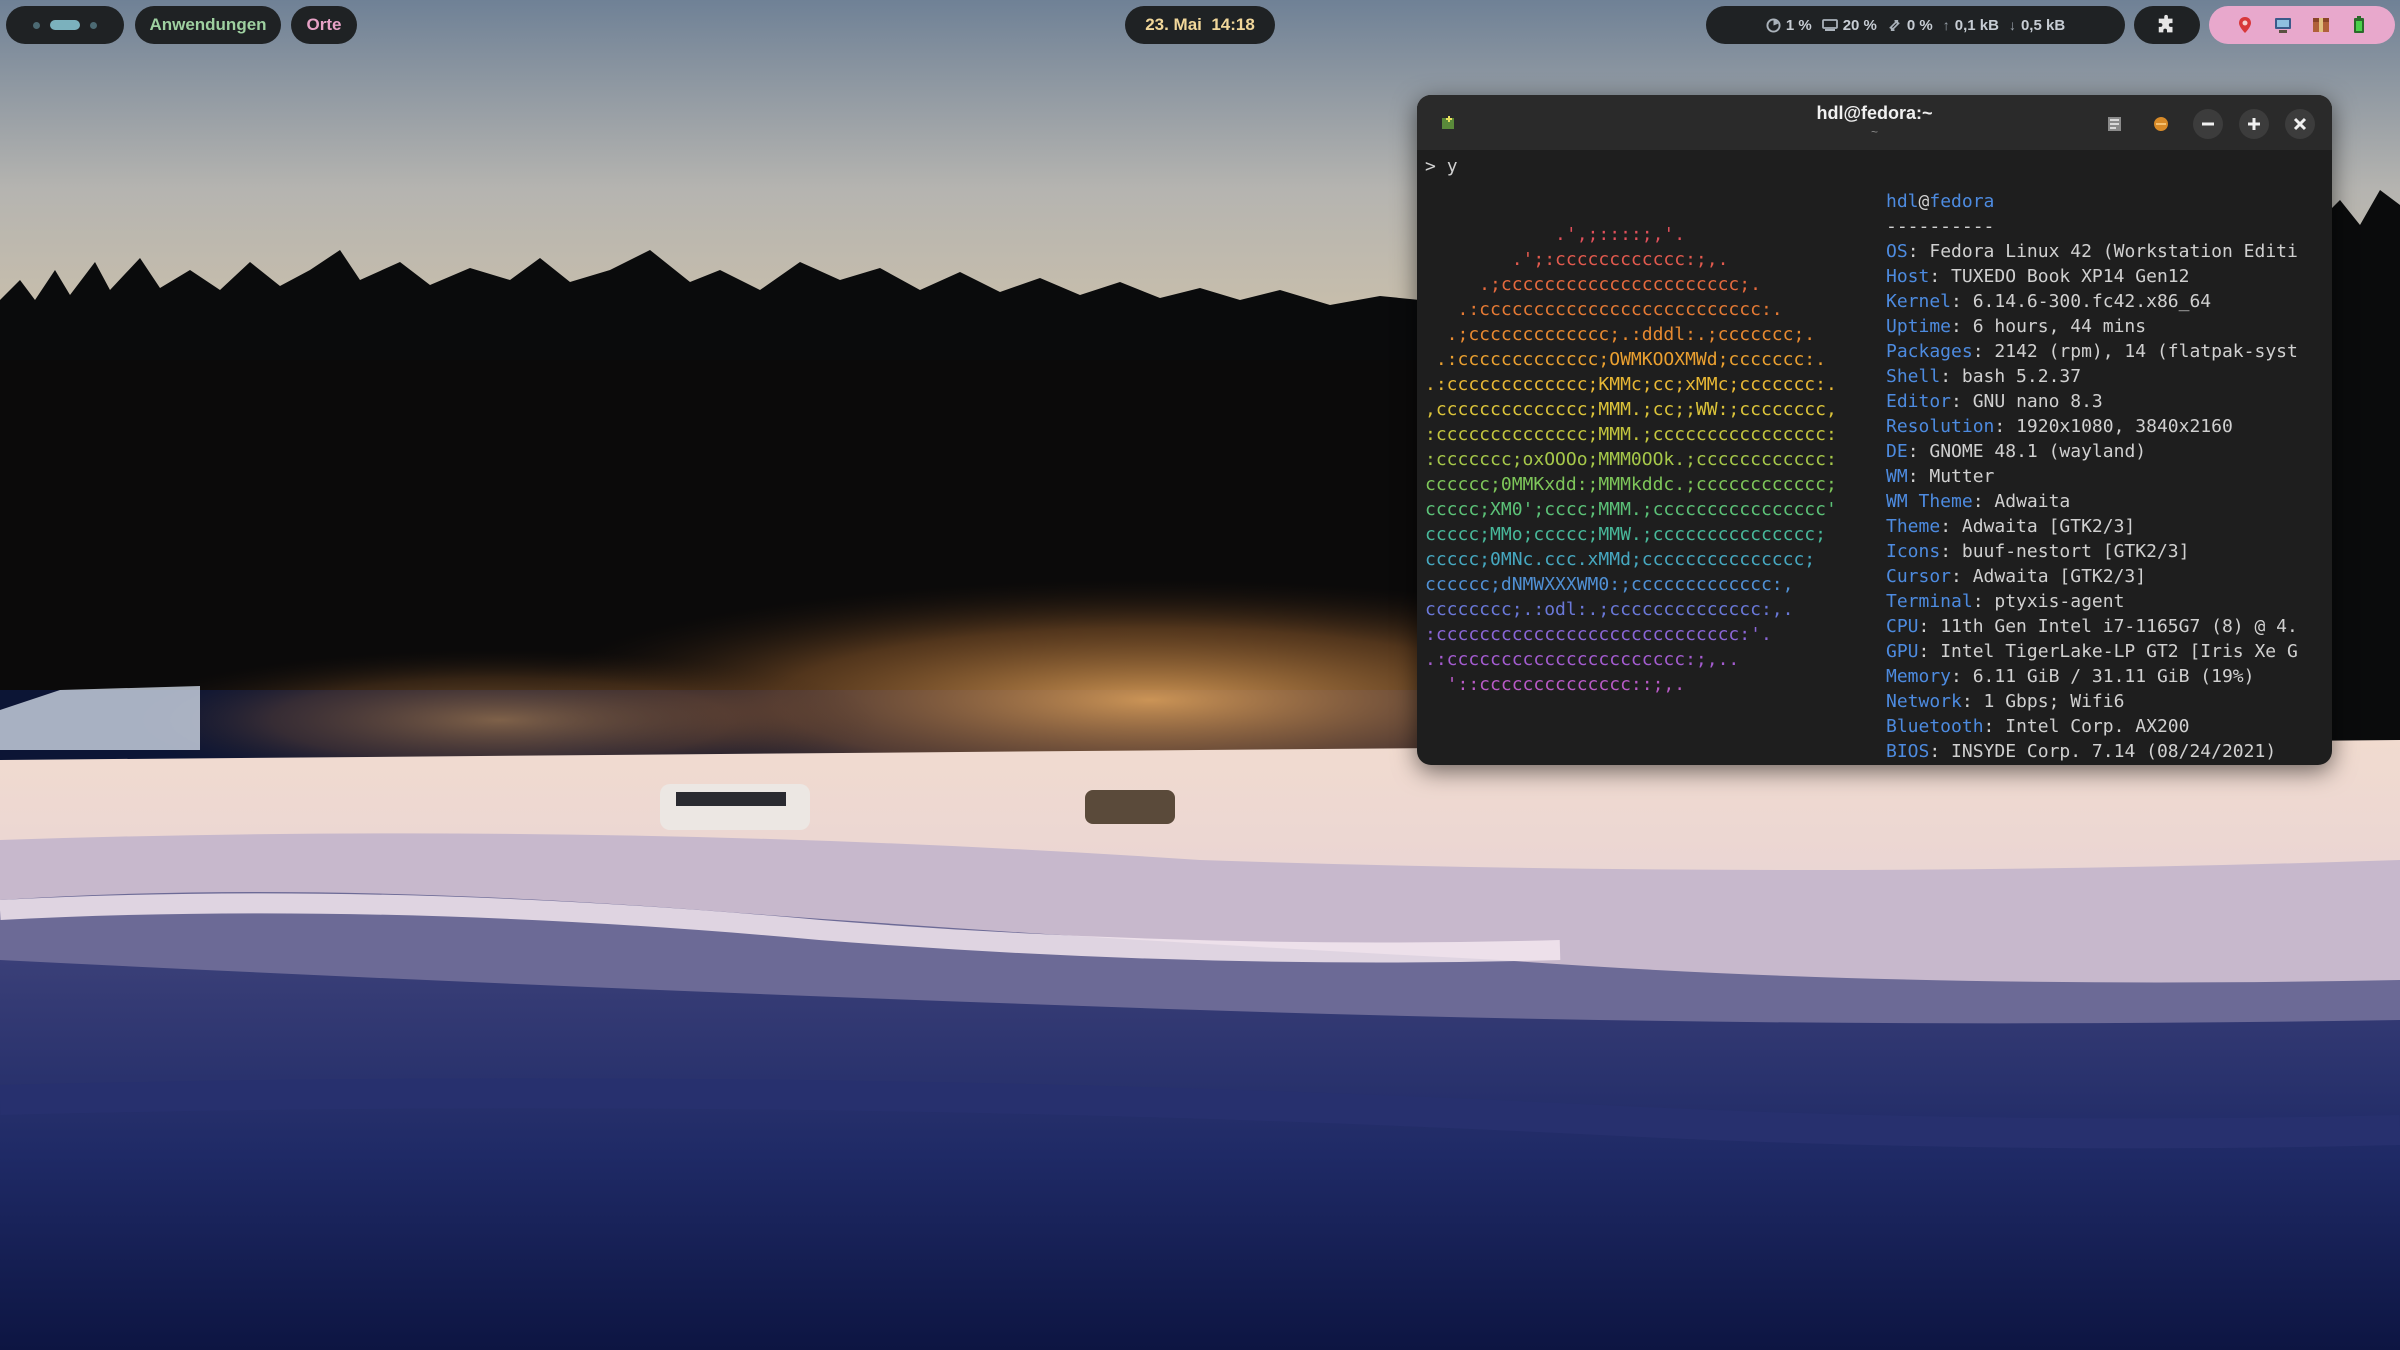 This screenshot has height=1350, width=2400. I want to click on info-row: Bluetooth: Intel Corp. AX200, so click(2092, 726).